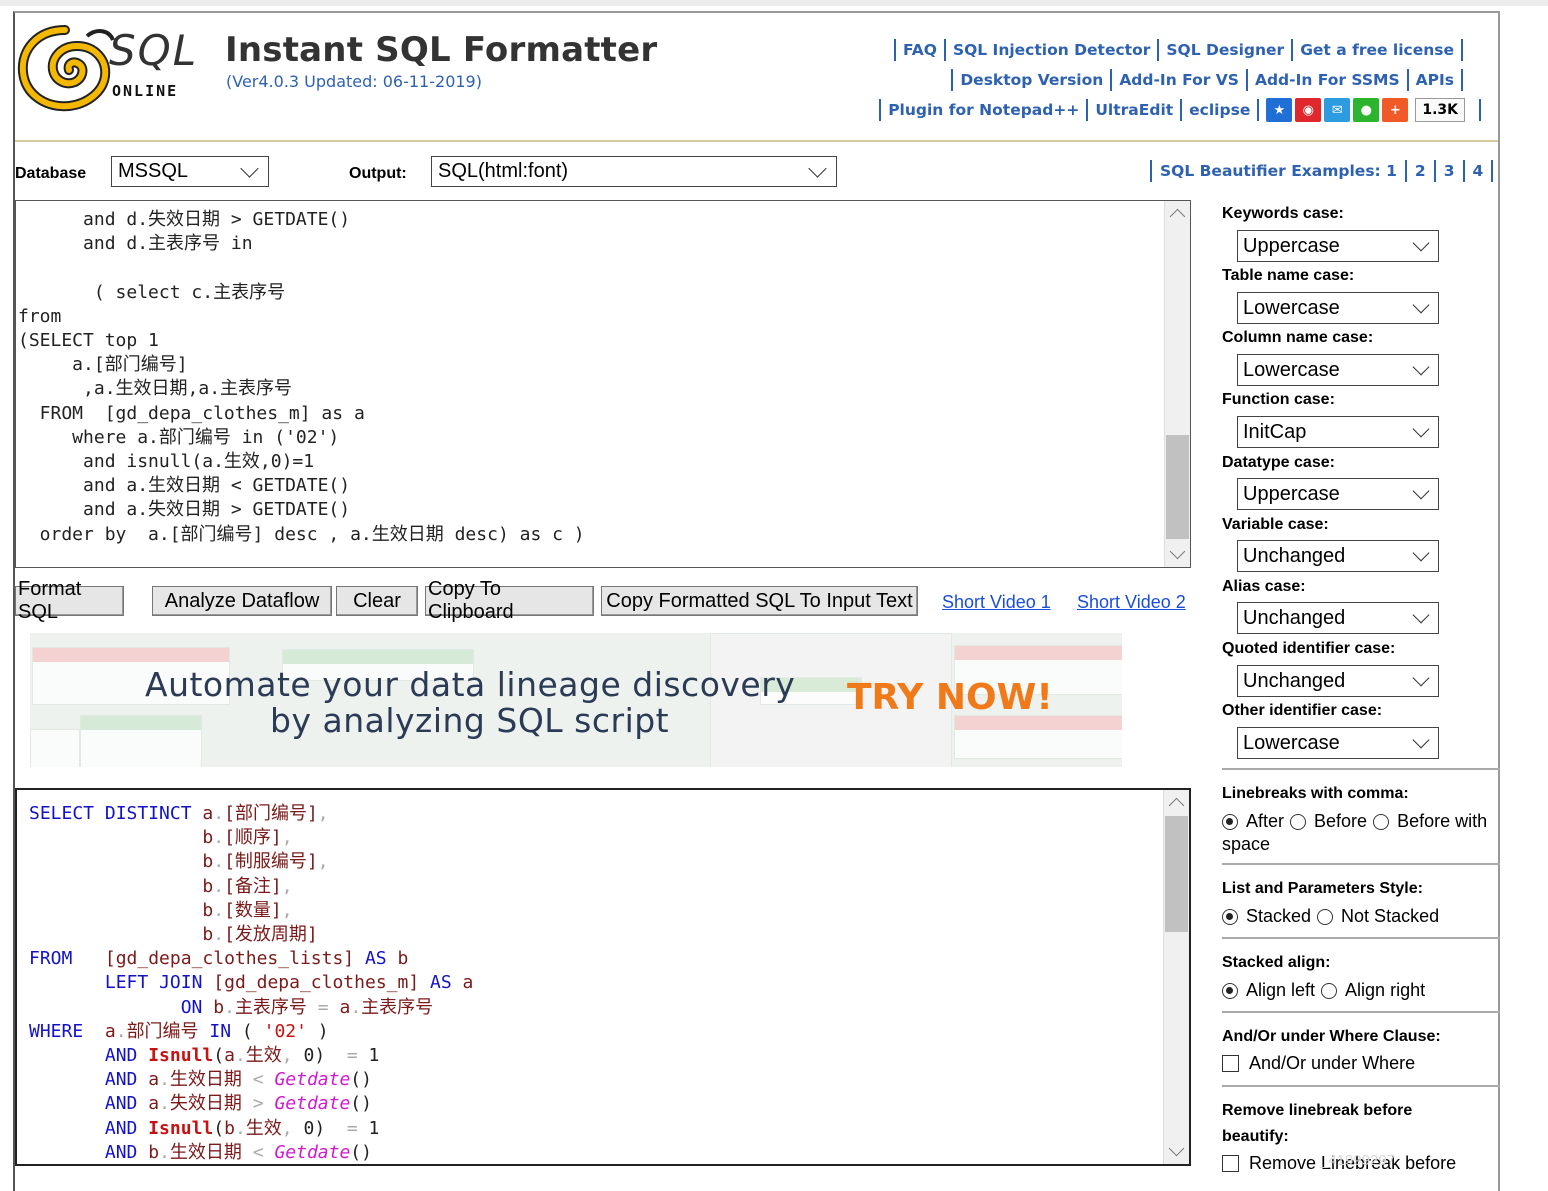  Describe the element at coordinates (179, 437) in the screenshot. I see `input-code-line: where a.部门编号 in ('02')` at that location.